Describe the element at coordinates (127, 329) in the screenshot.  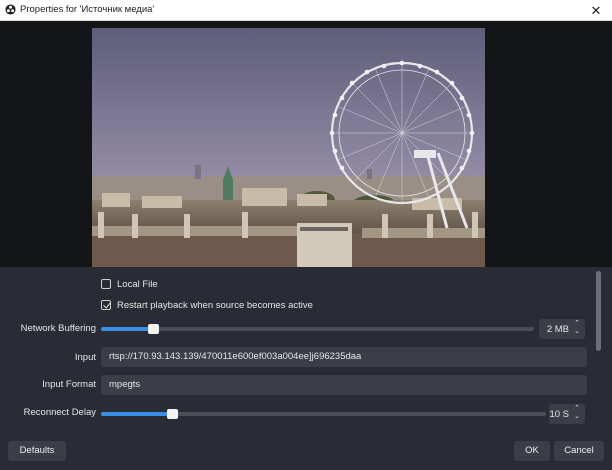
I see `network-buffering-slider-fill` at that location.